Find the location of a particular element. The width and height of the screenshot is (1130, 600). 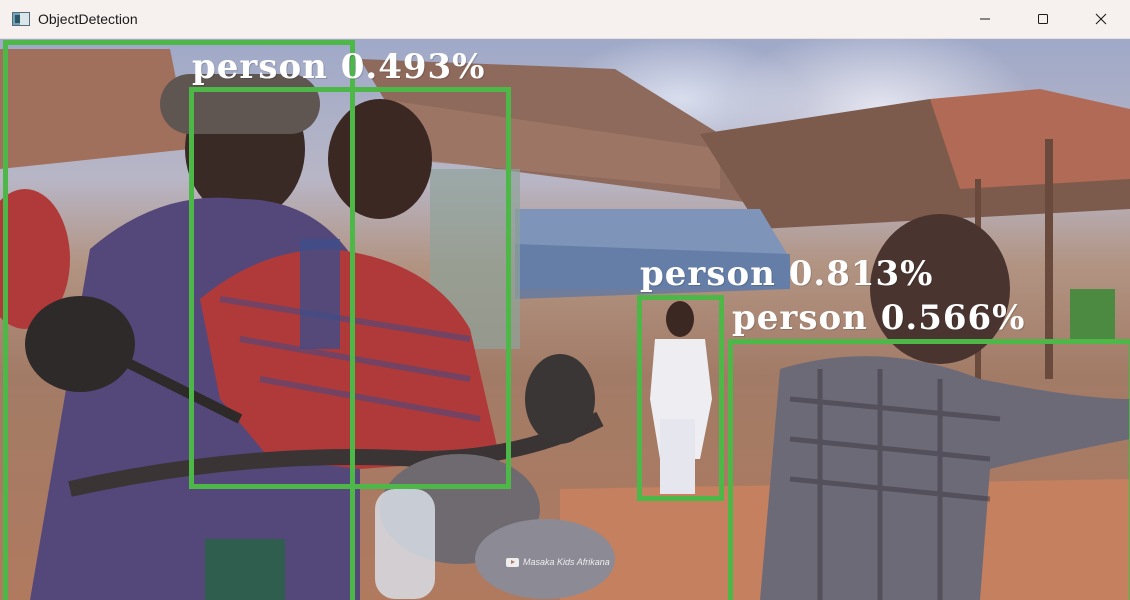

minimize-icon is located at coordinates (985, 19).